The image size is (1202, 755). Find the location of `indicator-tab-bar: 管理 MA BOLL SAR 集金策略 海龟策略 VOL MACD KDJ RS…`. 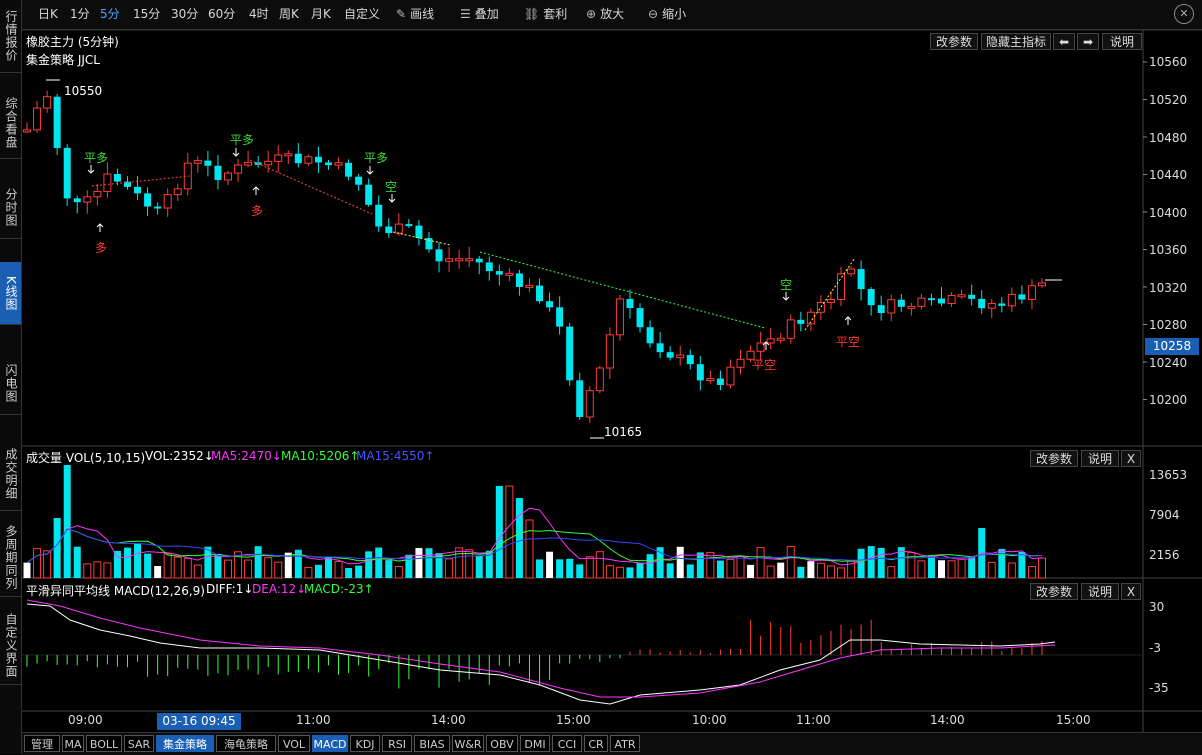

indicator-tab-bar: 管理 MA BOLL SAR 集金策略 海龟策略 VOL MACD KDJ RS… is located at coordinates (612, 743).